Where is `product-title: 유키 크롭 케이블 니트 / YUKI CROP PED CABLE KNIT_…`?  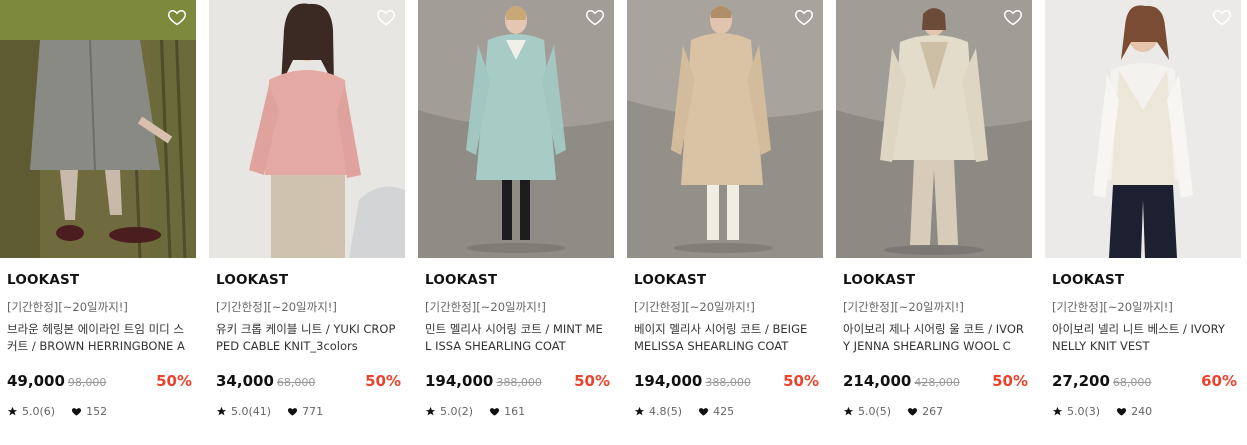
product-title: 유키 크롭 케이블 니트 / YUKI CROP PED CABLE KNIT_… is located at coordinates (308, 338).